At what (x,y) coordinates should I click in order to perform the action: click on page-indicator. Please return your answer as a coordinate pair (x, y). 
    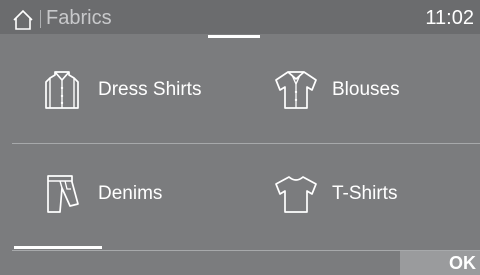
    Looking at the image, I should click on (234, 36).